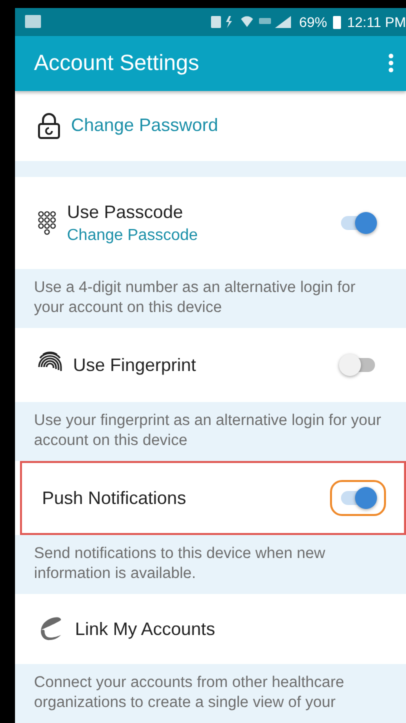 The height and width of the screenshot is (723, 406). I want to click on setting-link: Change Password, so click(144, 125).